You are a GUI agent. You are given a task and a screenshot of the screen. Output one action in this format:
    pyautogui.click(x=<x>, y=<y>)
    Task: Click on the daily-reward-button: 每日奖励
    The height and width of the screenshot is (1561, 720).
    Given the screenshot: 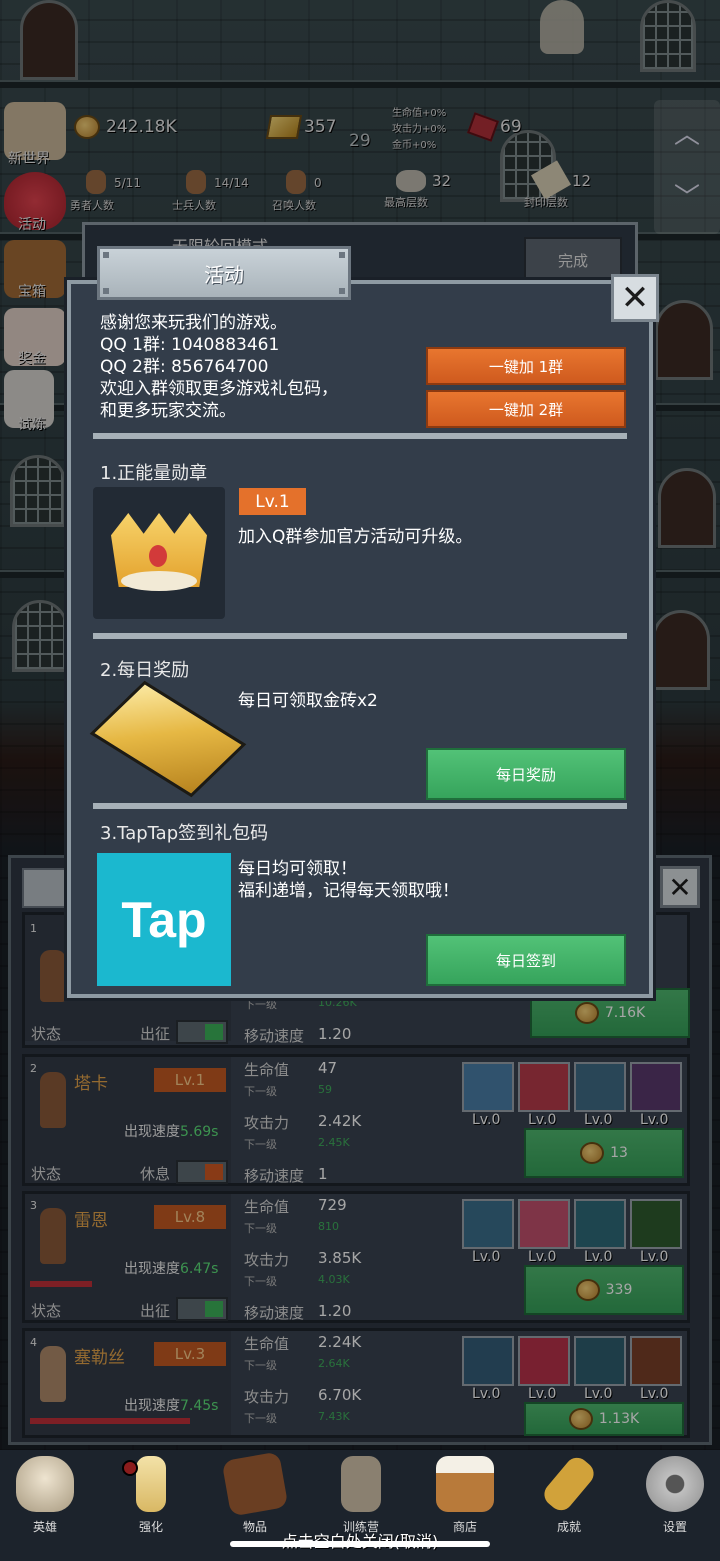 What is the action you would take?
    pyautogui.click(x=526, y=774)
    